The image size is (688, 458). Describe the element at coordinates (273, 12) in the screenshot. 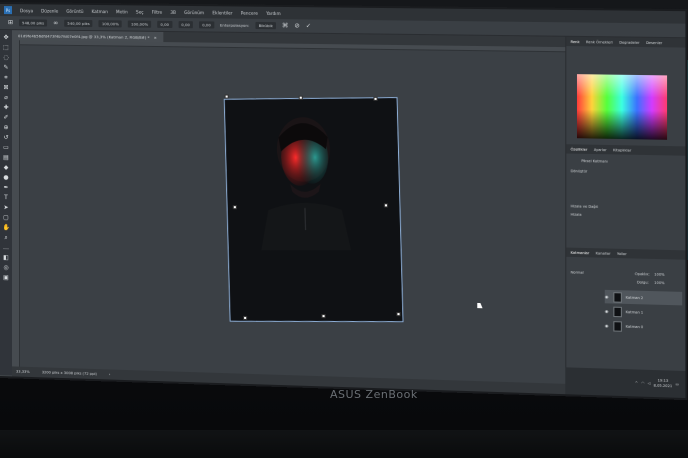

I see `menu-item-yardim: Yardım` at that location.